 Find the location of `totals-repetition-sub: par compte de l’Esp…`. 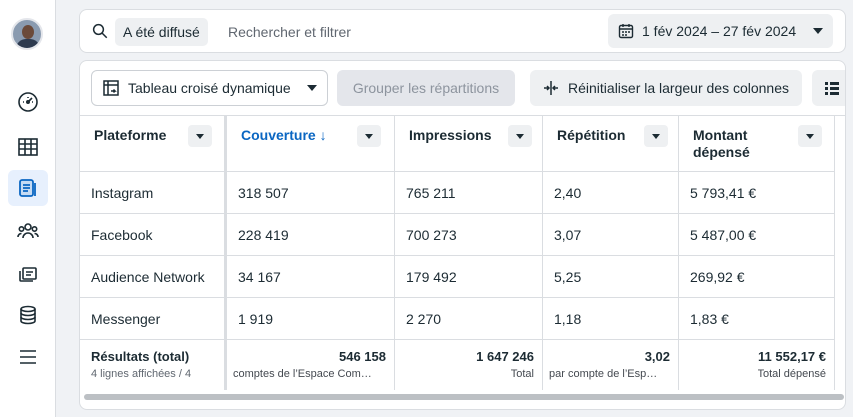

totals-repetition-sub: par compte de l’Esp… is located at coordinates (603, 374).